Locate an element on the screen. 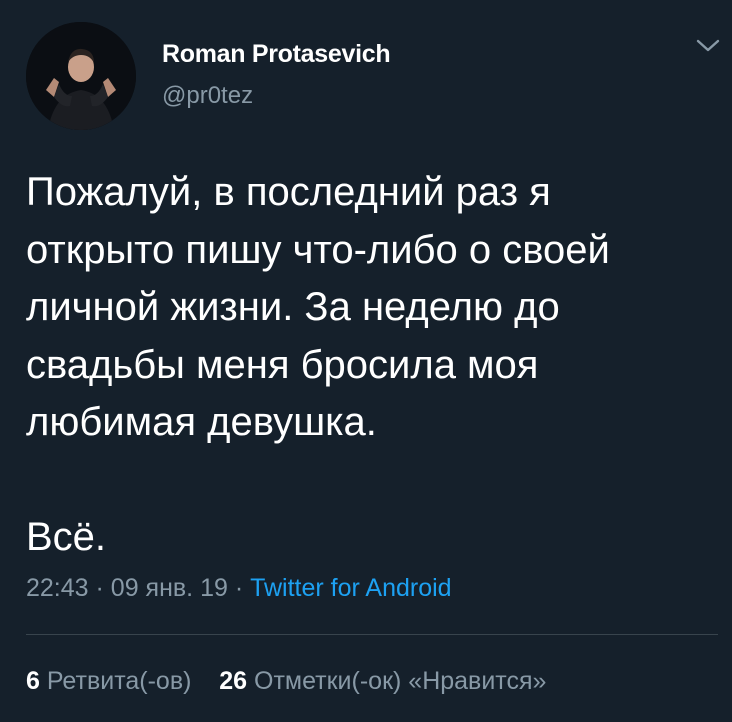 The image size is (732, 722). avatar-image is located at coordinates (81, 76).